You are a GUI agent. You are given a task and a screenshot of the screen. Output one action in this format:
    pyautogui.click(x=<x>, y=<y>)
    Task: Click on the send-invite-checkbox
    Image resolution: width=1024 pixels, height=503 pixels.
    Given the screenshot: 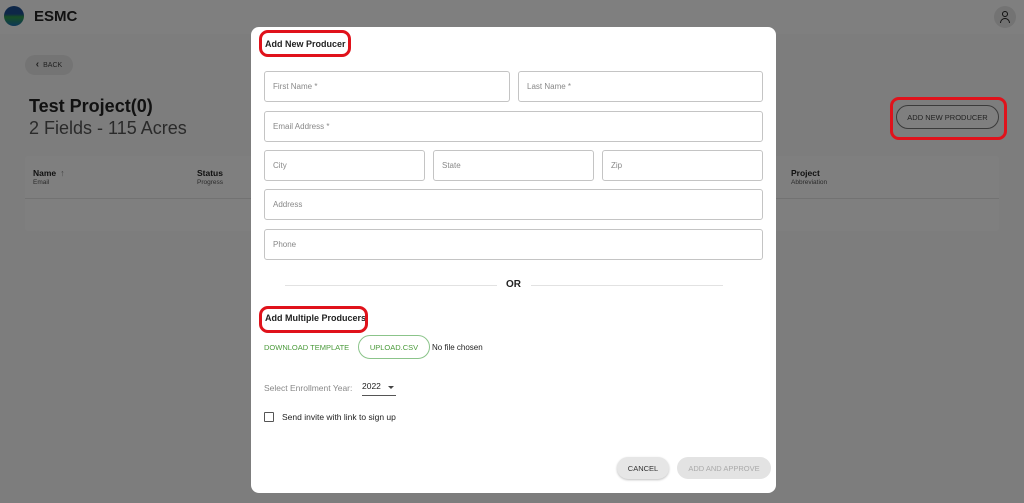 What is the action you would take?
    pyautogui.click(x=269, y=417)
    